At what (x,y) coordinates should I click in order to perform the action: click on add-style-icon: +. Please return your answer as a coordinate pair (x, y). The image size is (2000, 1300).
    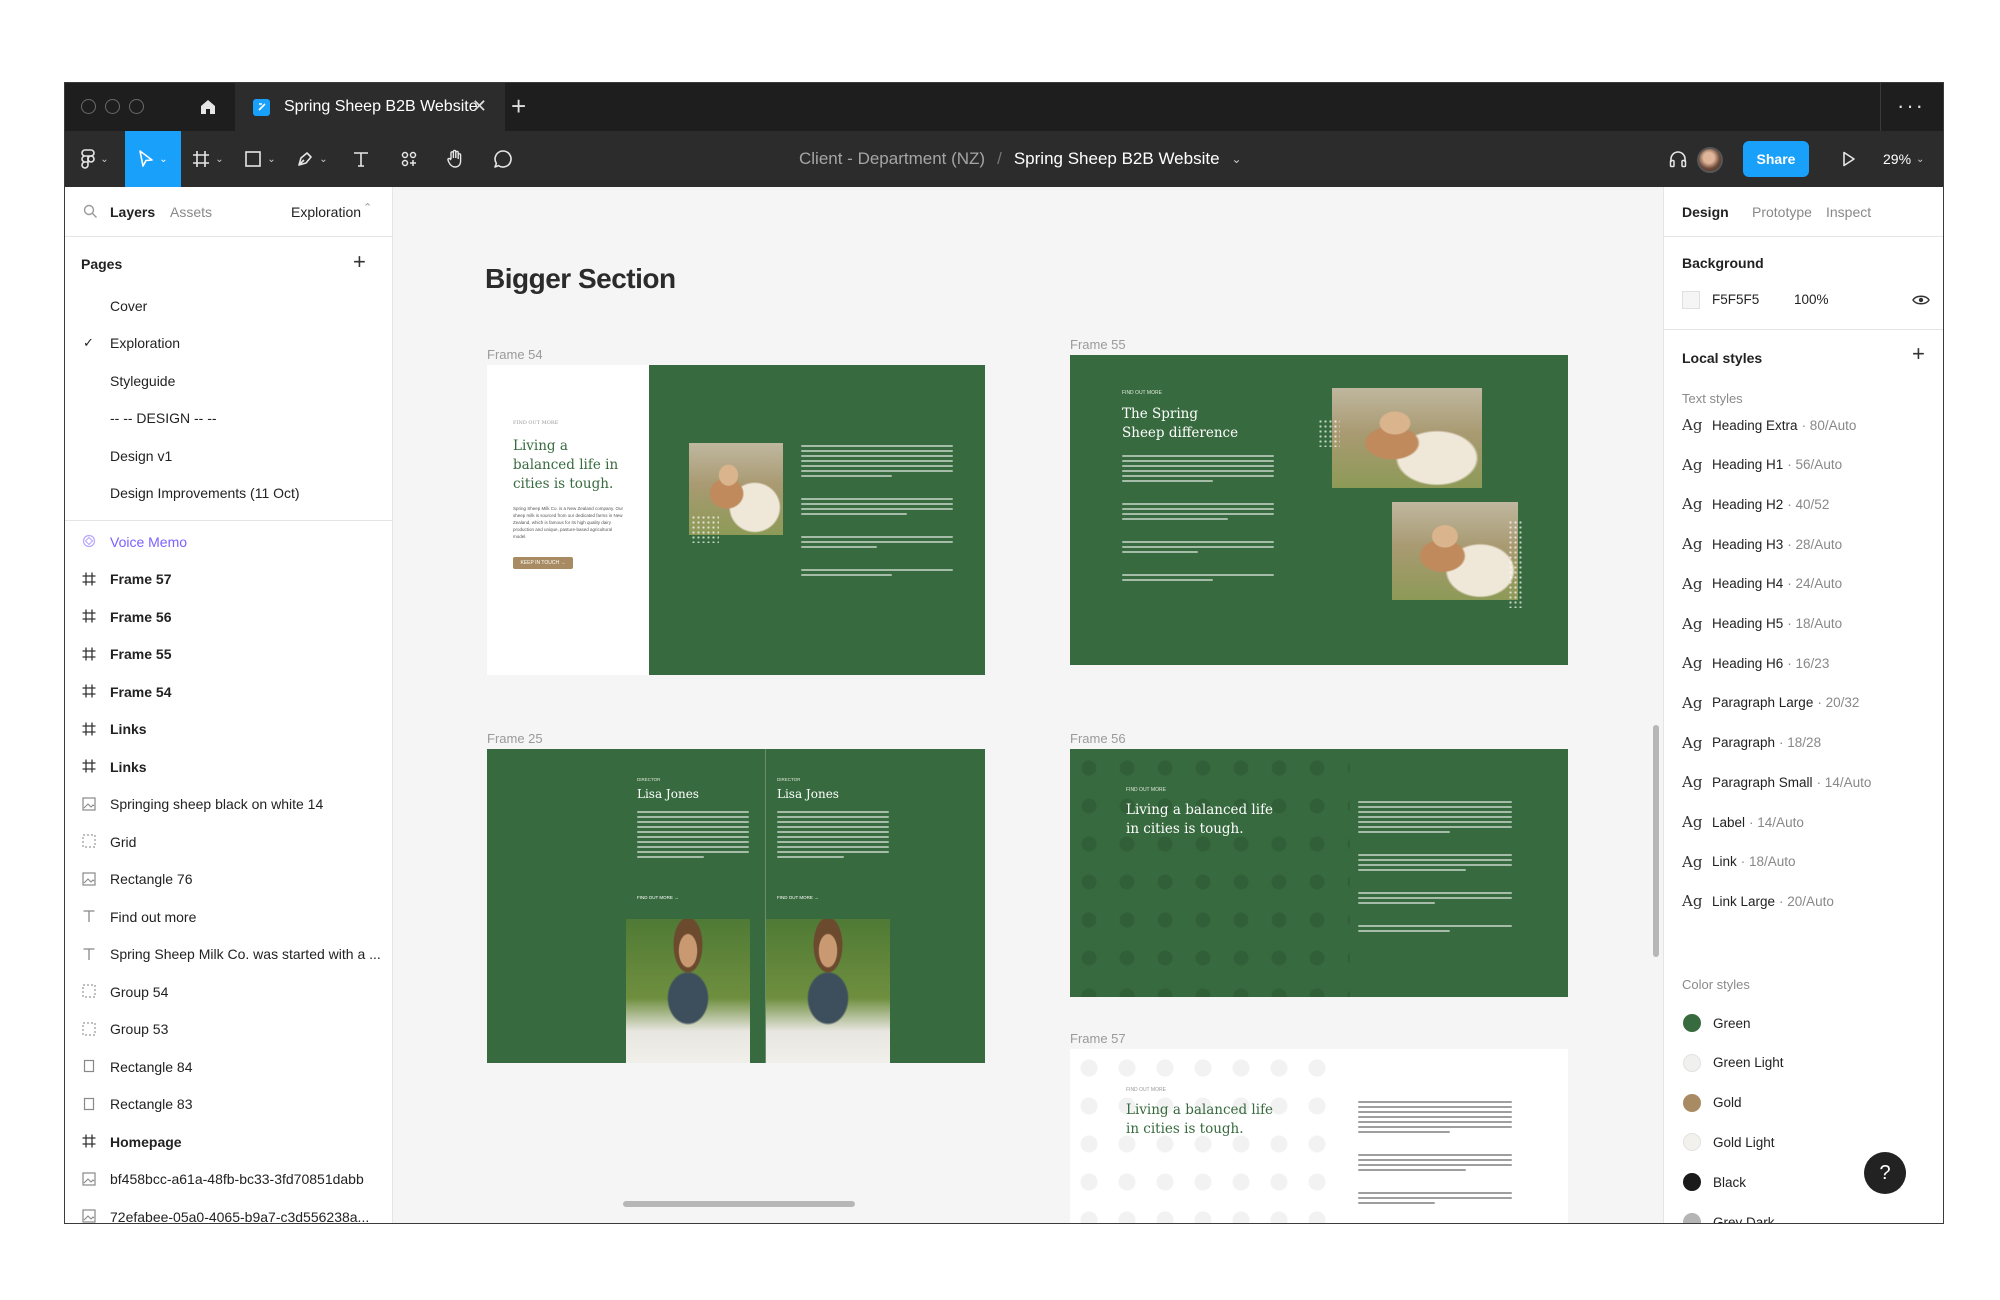
    Looking at the image, I should click on (1918, 354).